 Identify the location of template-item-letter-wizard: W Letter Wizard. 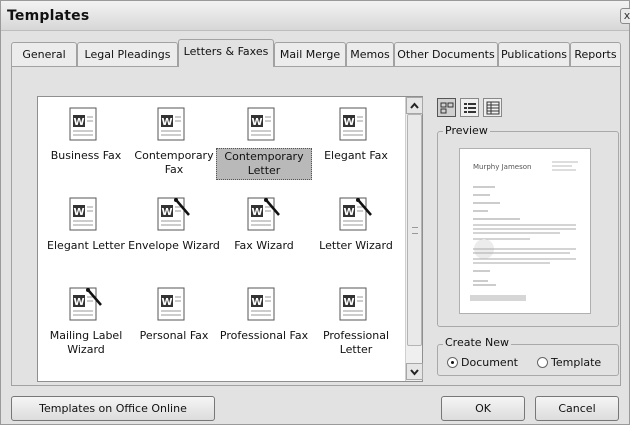
(356, 225).